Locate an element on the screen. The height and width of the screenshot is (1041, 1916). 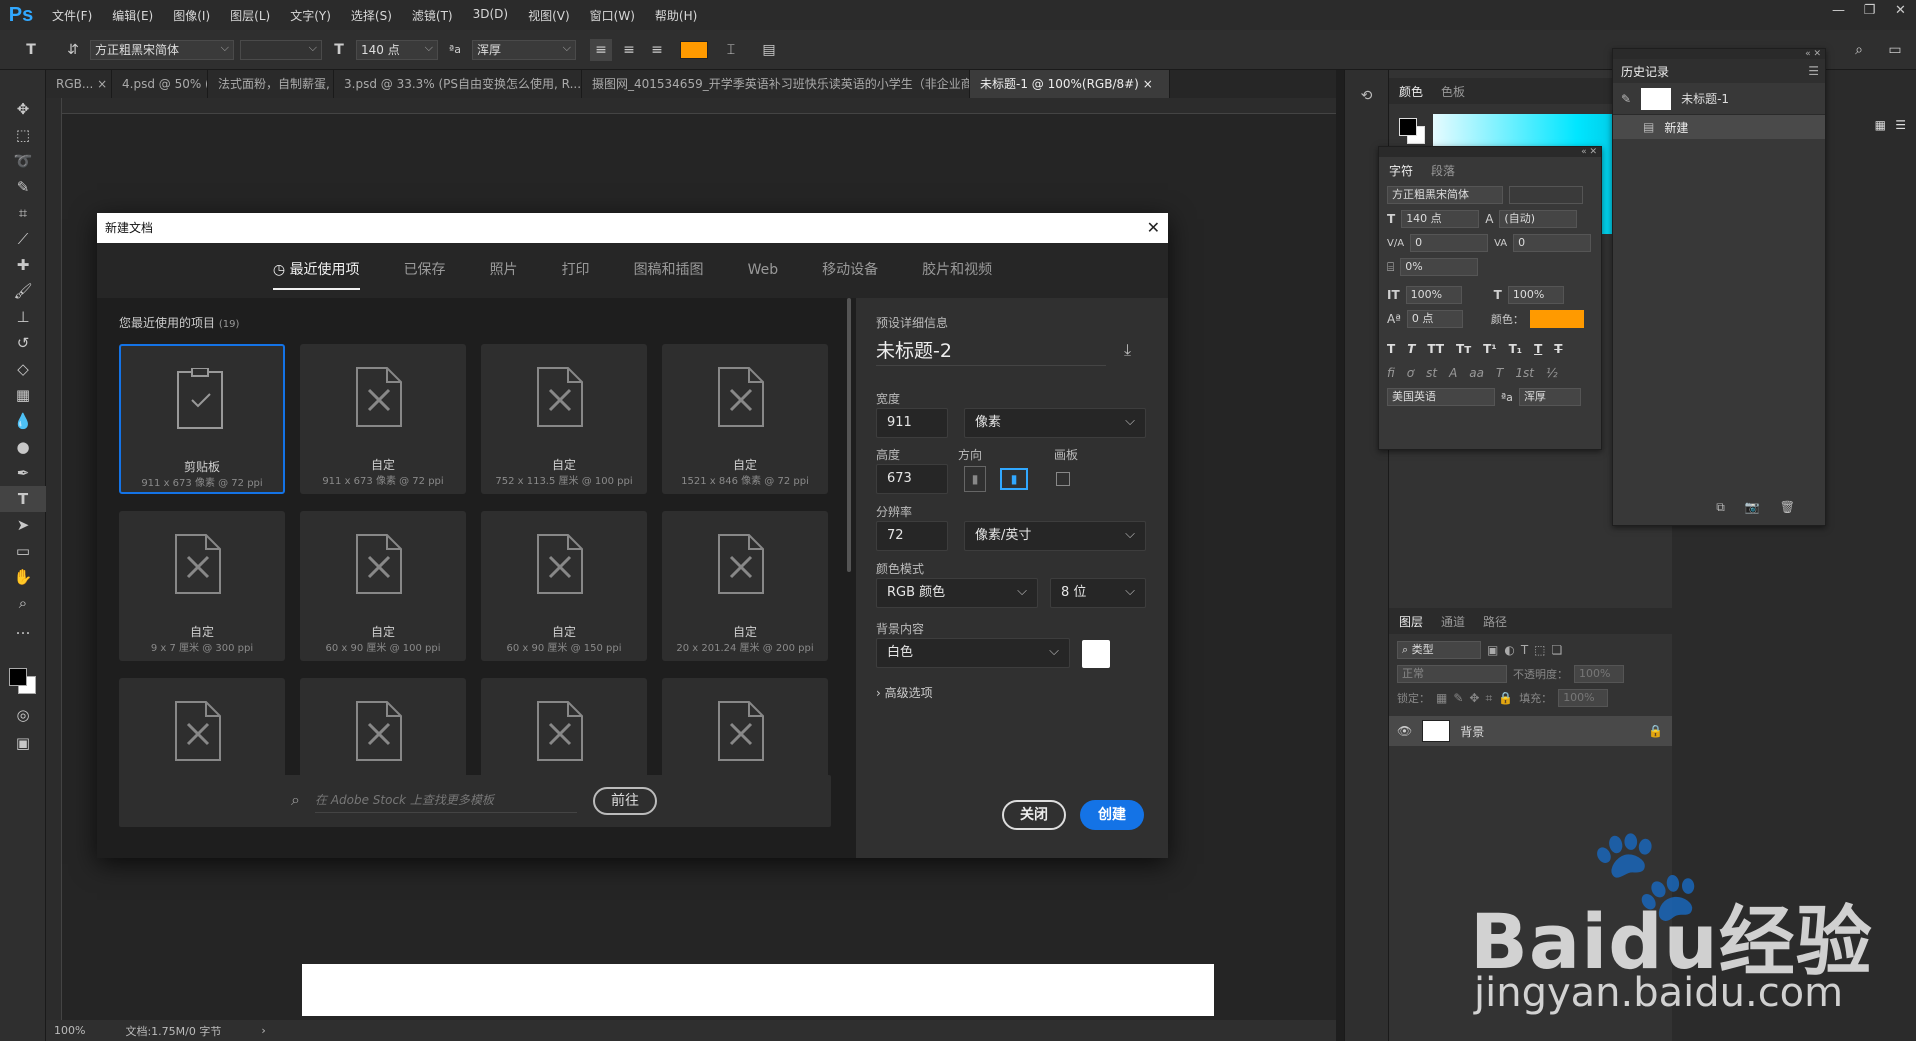
preset-card: 自定 1521 x 846 像素 @ 72 ppi is located at coordinates (745, 419).